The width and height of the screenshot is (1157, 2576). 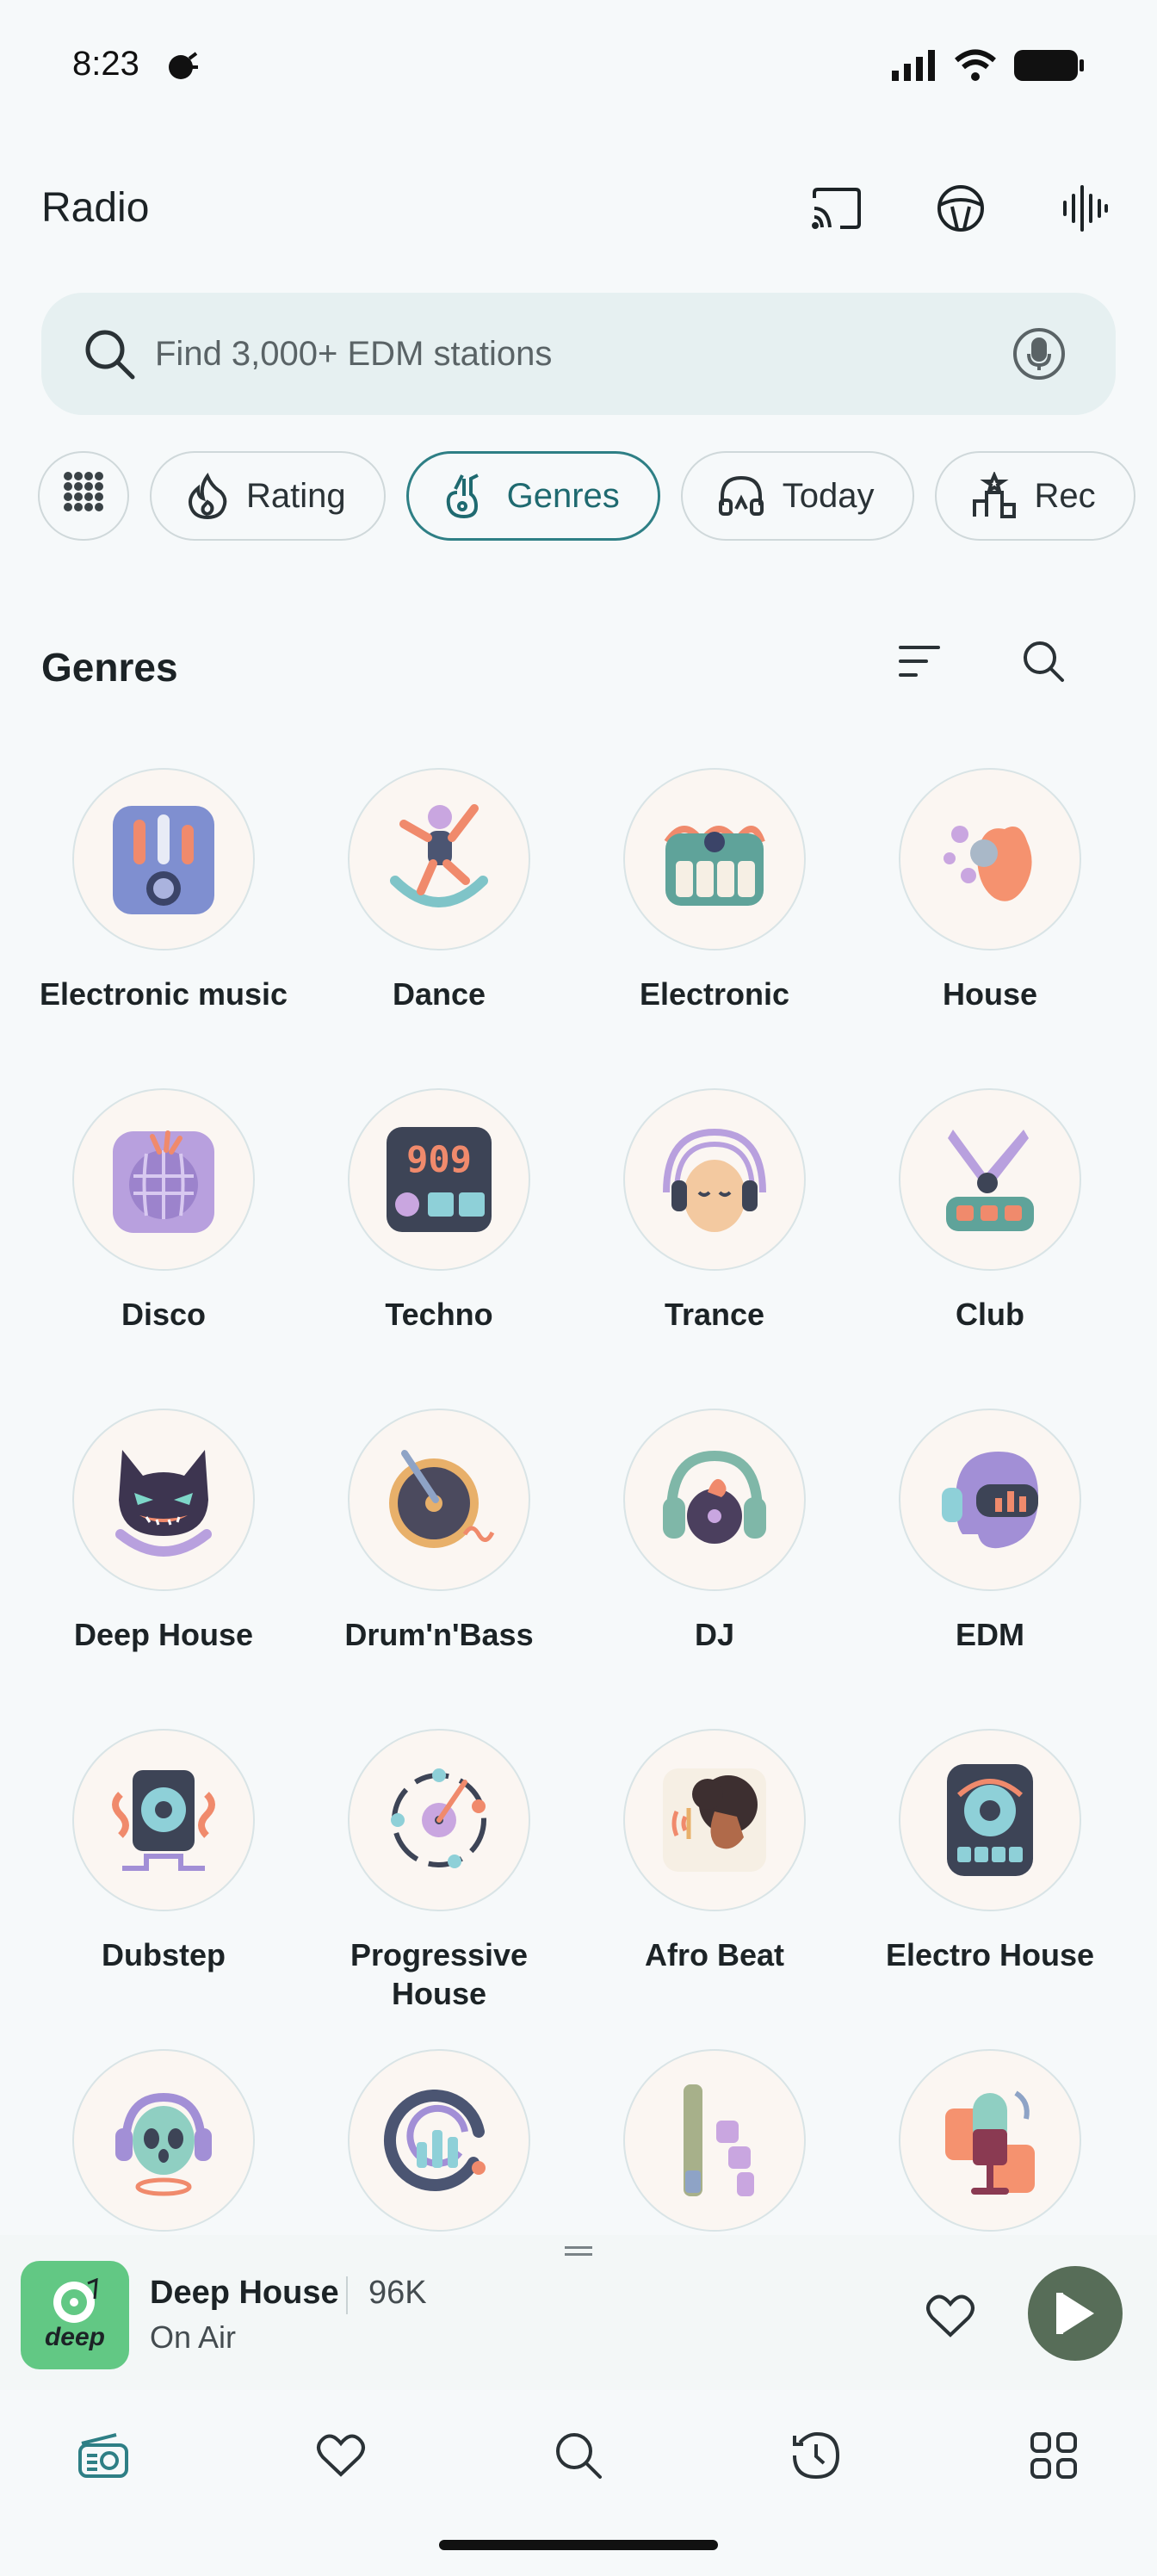 I want to click on alien-headphones-icon, so click(x=163, y=2140).